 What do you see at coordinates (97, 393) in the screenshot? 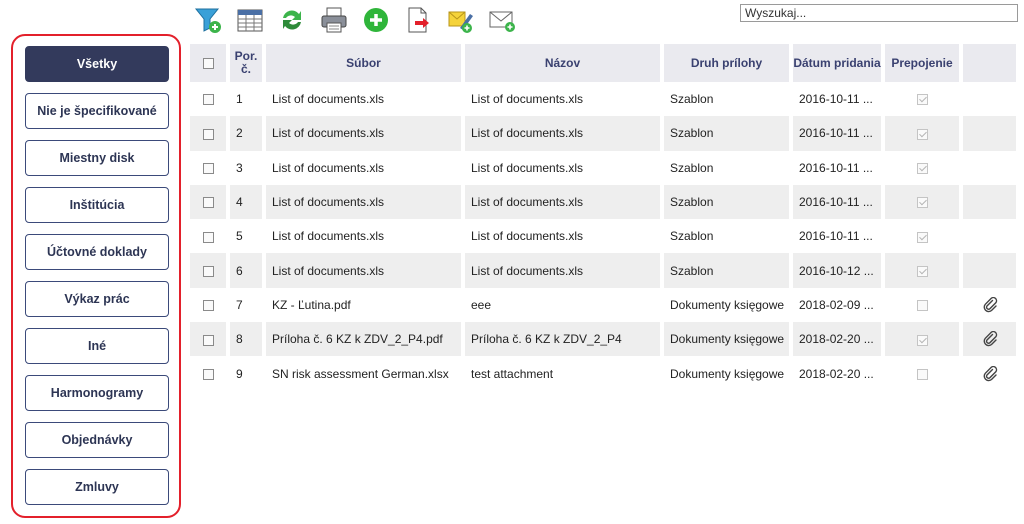
I see `category-schedules-button: Harmonogramy` at bounding box center [97, 393].